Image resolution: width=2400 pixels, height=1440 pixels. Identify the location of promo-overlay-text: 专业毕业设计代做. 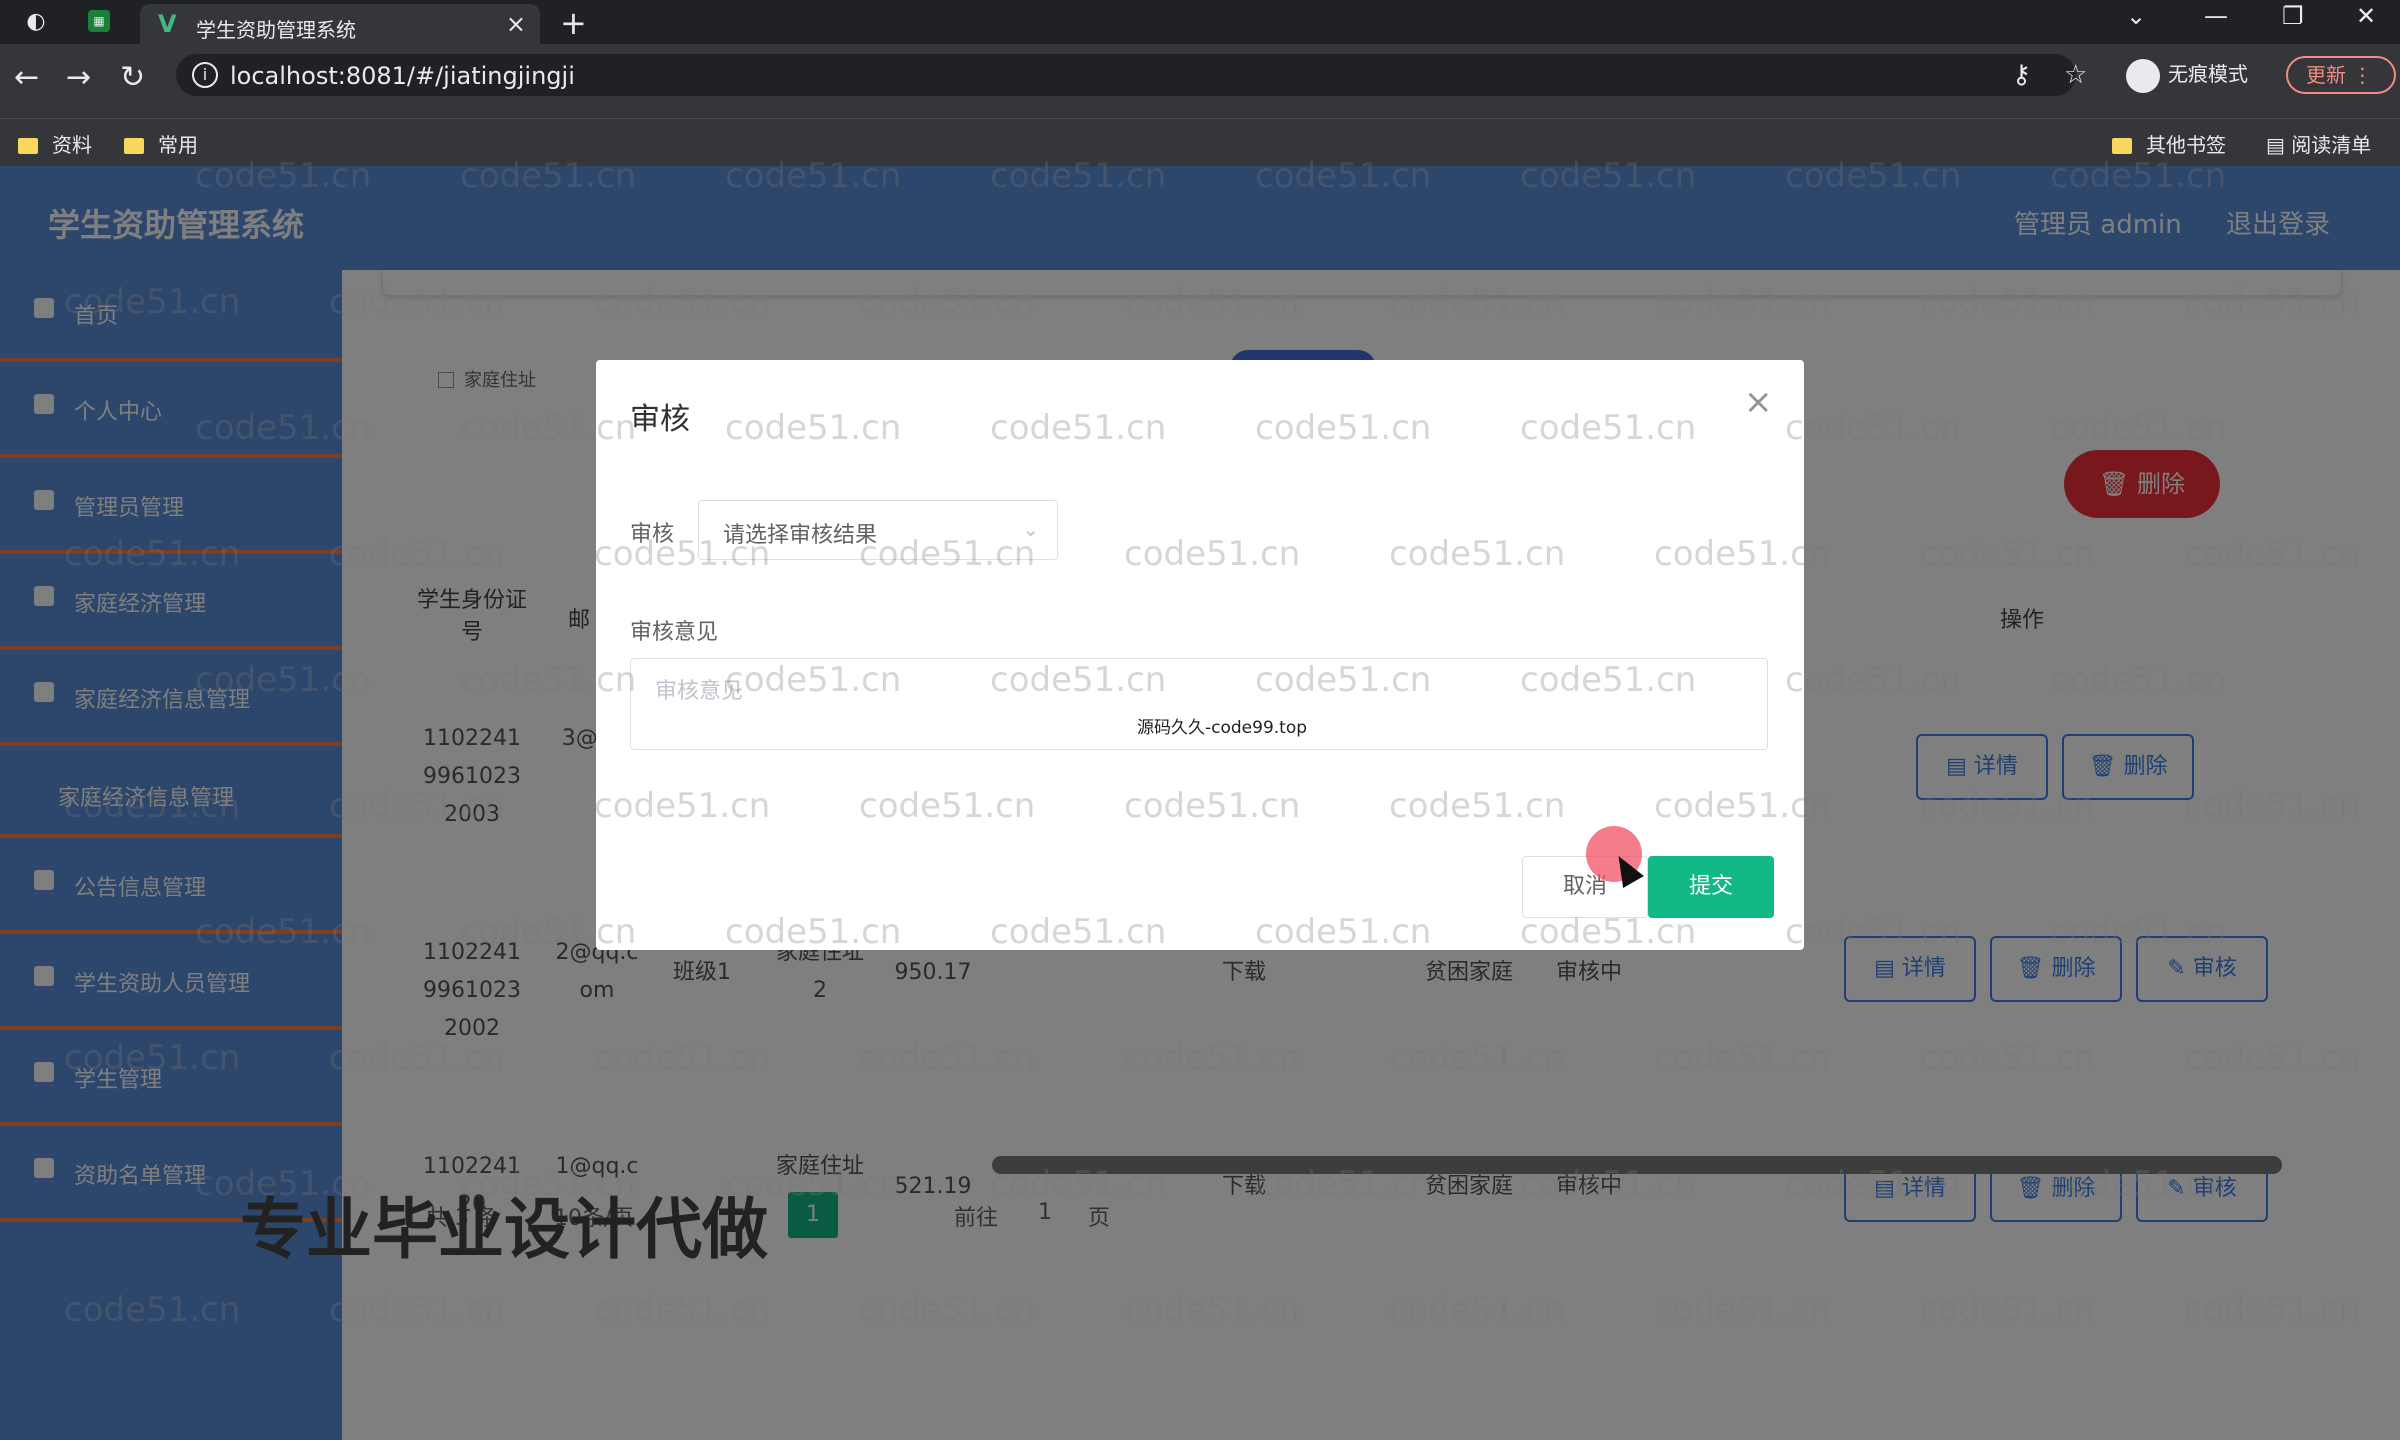
(504, 1229).